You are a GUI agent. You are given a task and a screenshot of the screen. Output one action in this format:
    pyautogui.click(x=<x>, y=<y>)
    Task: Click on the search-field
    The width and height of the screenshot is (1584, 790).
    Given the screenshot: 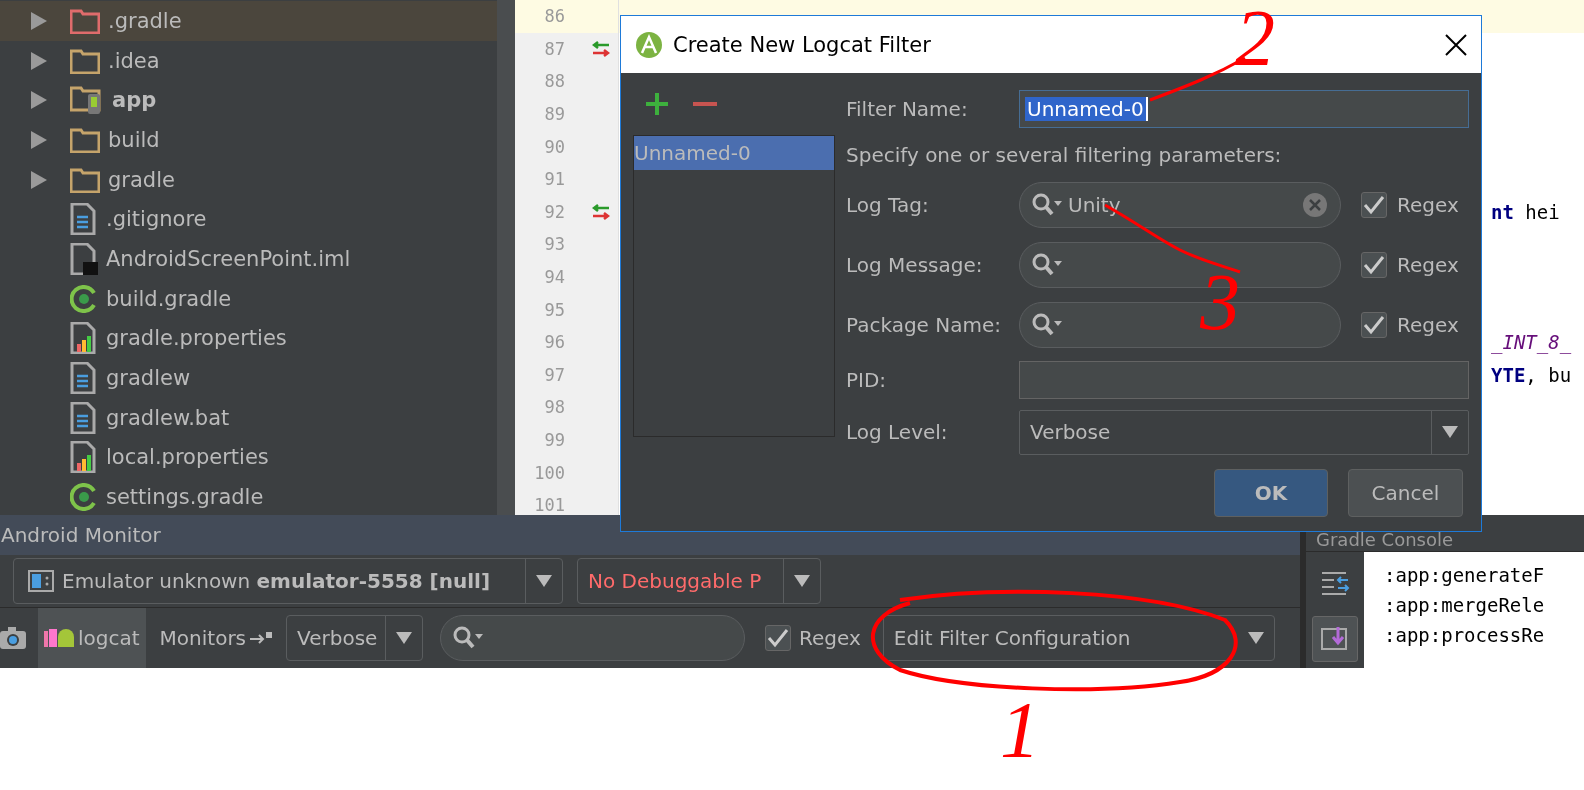 What is the action you would take?
    pyautogui.click(x=593, y=638)
    